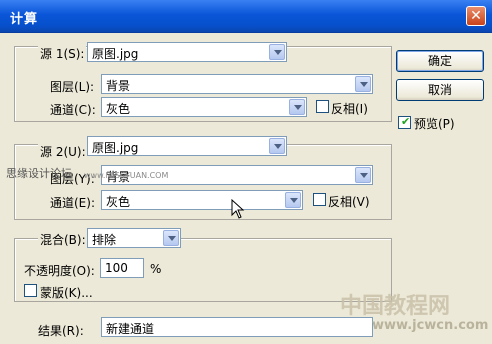  What do you see at coordinates (115, 54) in the screenshot?
I see `source1-file-value: 原图.jpg` at bounding box center [115, 54].